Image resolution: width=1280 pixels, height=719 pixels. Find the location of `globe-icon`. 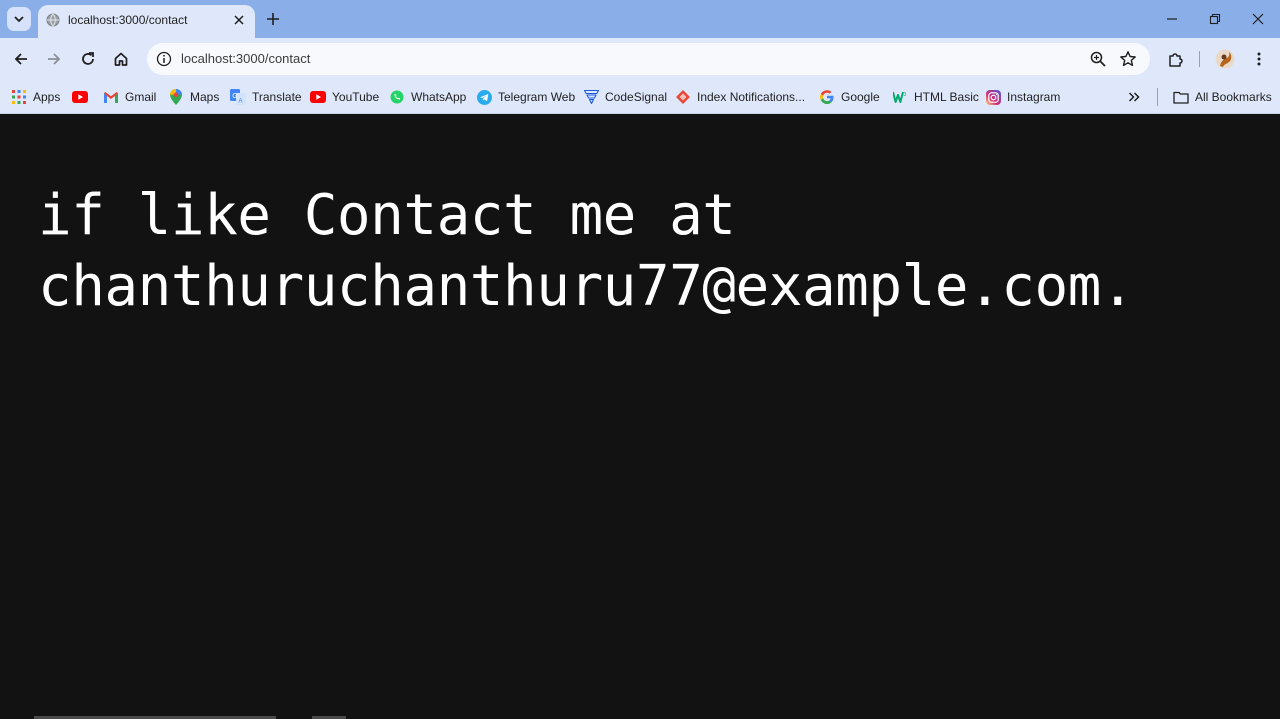

globe-icon is located at coordinates (53, 20).